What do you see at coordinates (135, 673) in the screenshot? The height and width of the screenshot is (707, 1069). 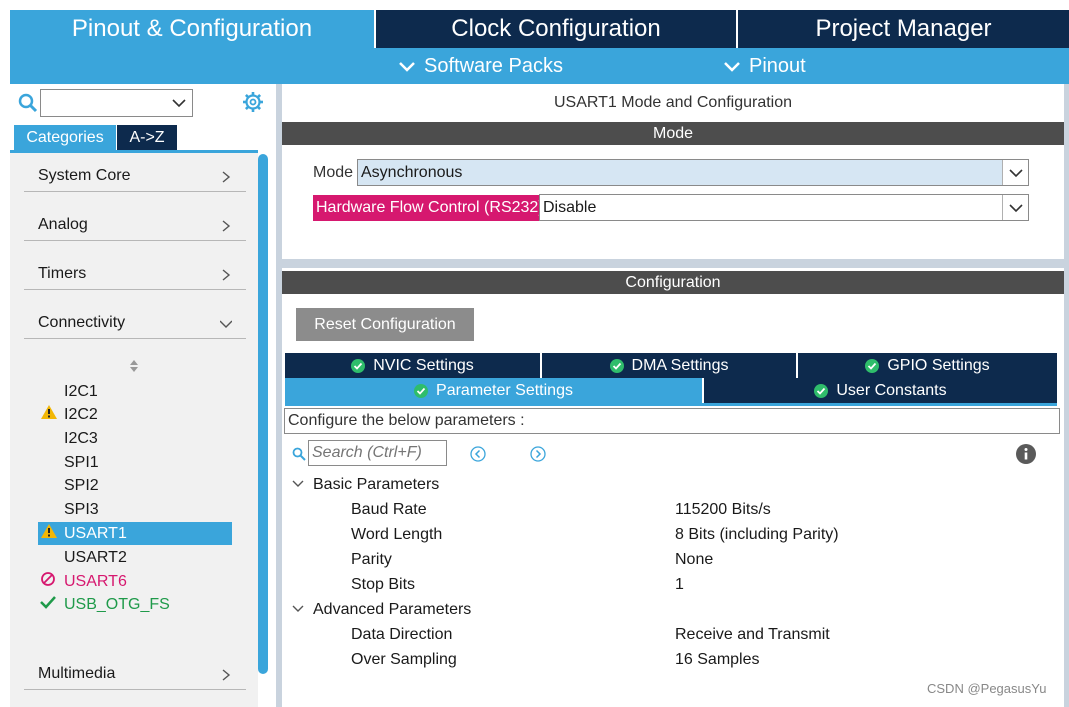 I see `category-multimedia: Multimedia` at bounding box center [135, 673].